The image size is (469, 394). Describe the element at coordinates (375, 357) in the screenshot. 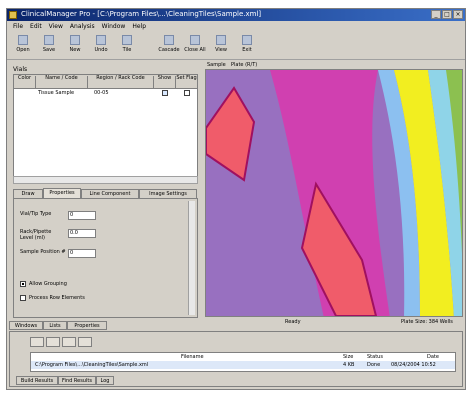

I see `output-header-status: Status` at that location.